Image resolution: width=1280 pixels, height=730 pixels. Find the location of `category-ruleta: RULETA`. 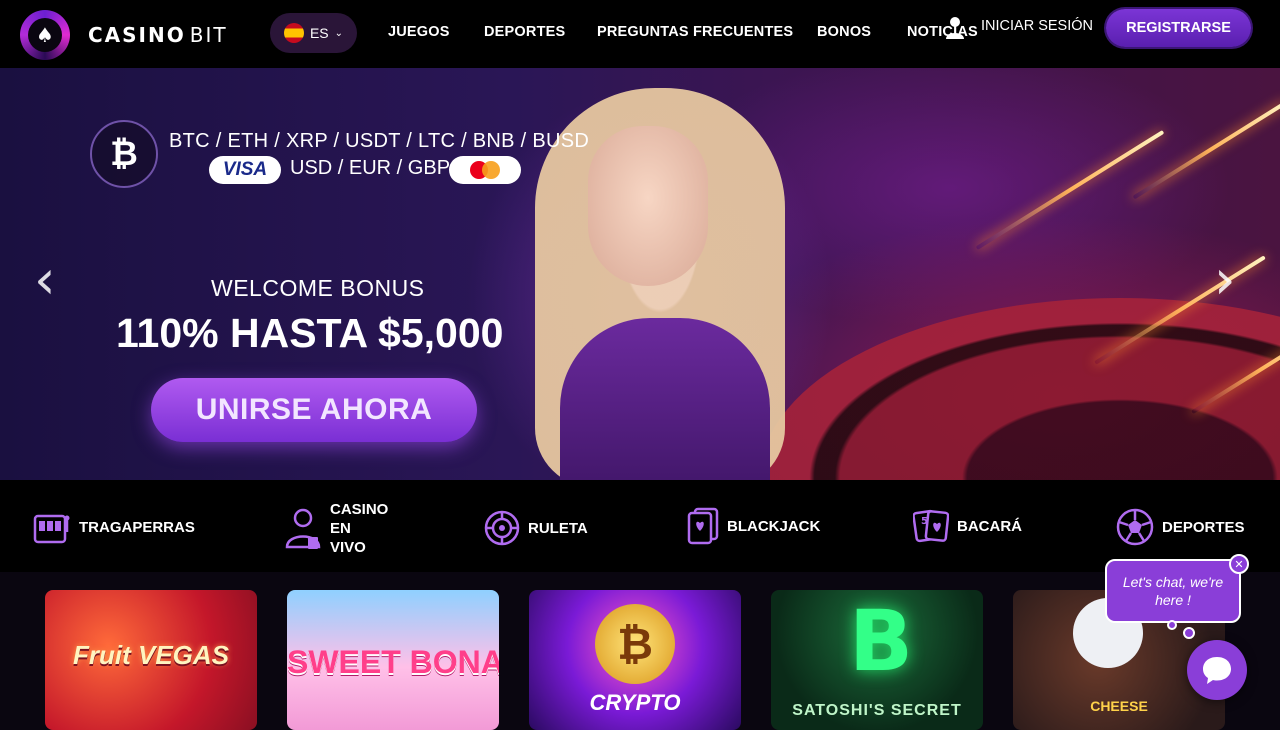

category-ruleta: RULETA is located at coordinates (536, 528).